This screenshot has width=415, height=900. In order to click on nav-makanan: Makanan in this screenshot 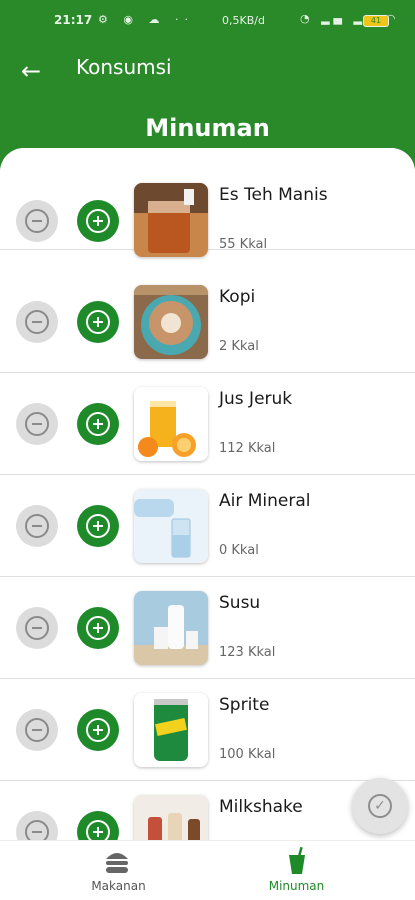, I will do `click(118, 870)`.